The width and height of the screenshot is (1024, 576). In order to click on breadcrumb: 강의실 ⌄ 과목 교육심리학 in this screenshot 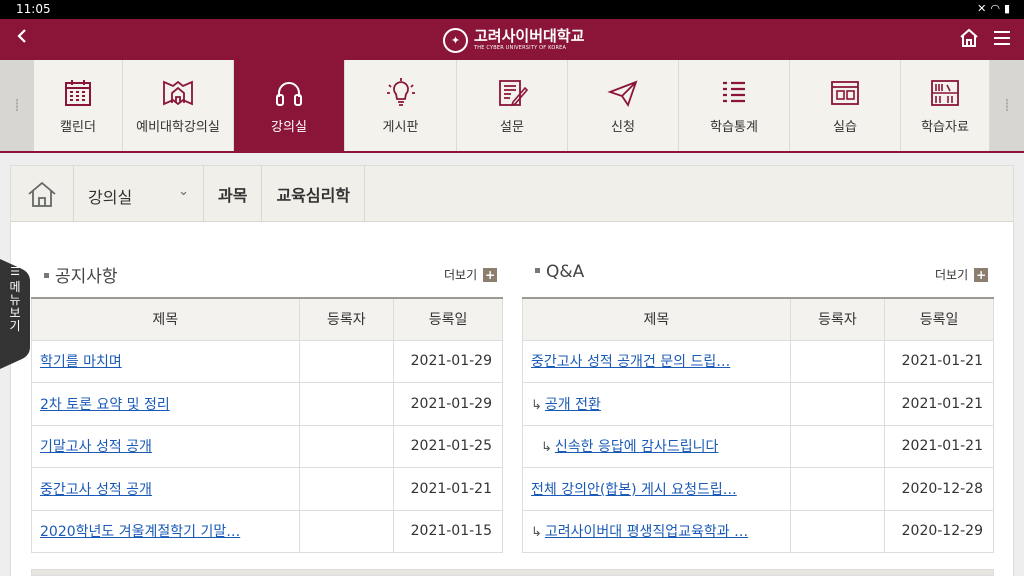, I will do `click(512, 194)`.